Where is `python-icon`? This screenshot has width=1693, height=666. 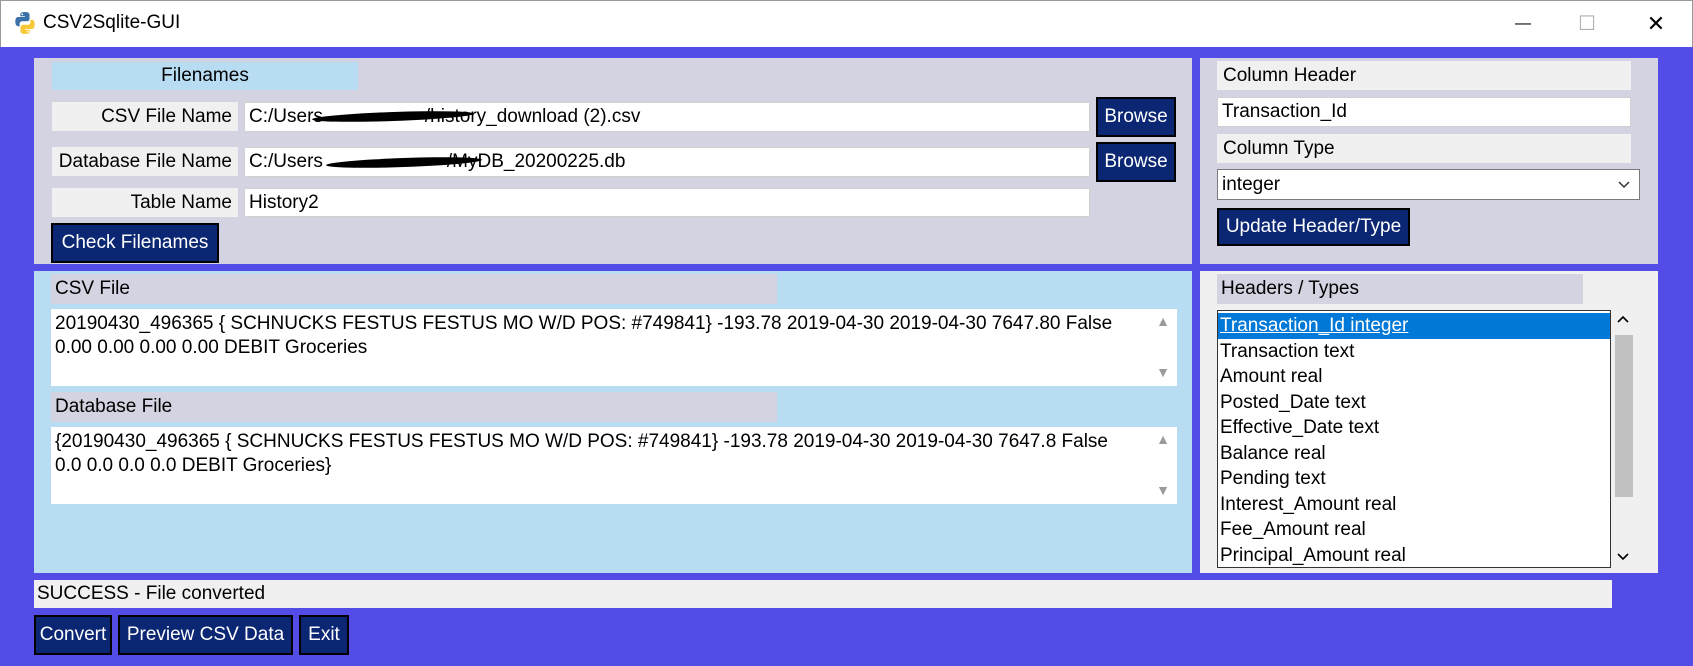 python-icon is located at coordinates (25, 23).